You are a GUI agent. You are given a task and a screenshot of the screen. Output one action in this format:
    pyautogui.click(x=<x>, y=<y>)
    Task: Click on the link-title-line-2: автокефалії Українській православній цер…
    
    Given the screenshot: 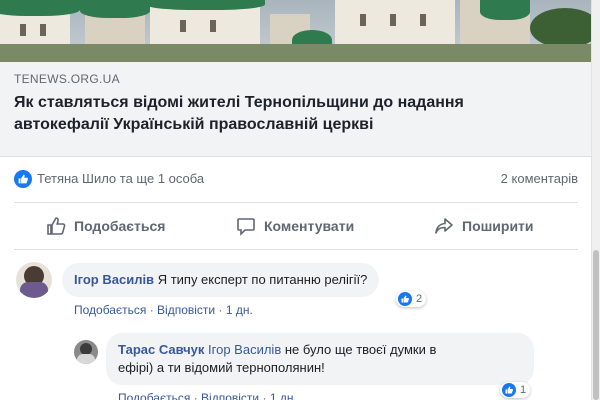 What is the action you would take?
    pyautogui.click(x=194, y=124)
    